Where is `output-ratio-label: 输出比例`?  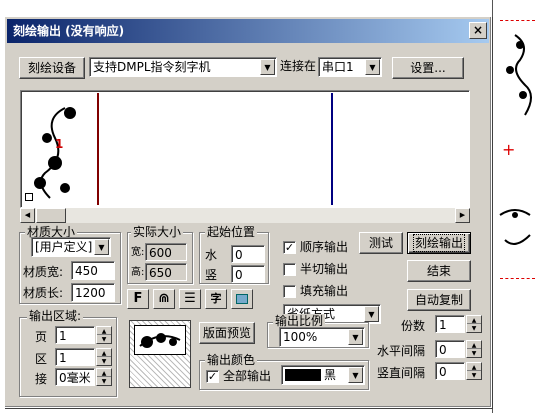
output-ratio-label: 输出比例 is located at coordinates (299, 321).